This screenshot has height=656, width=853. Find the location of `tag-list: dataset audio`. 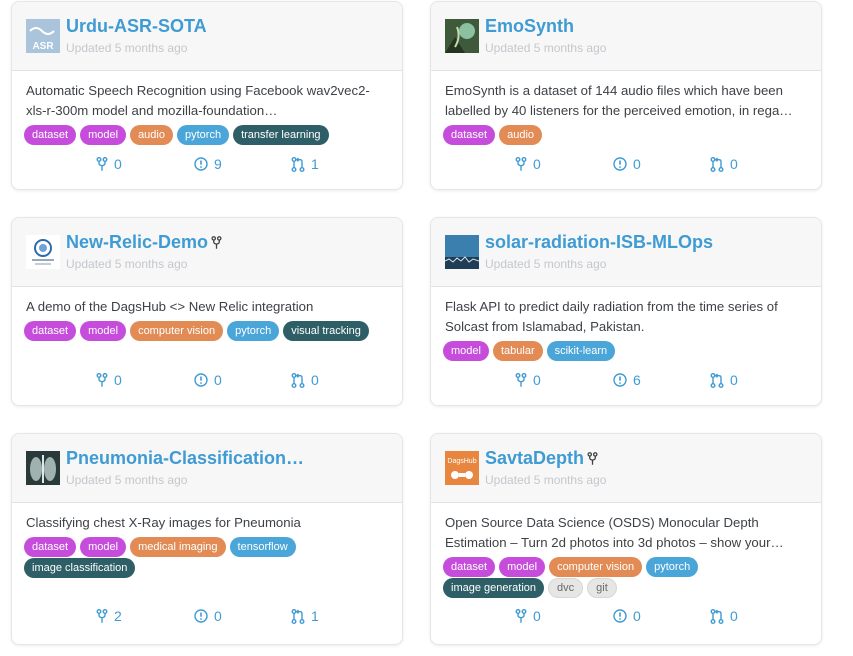

tag-list: dataset audio is located at coordinates (625, 135).